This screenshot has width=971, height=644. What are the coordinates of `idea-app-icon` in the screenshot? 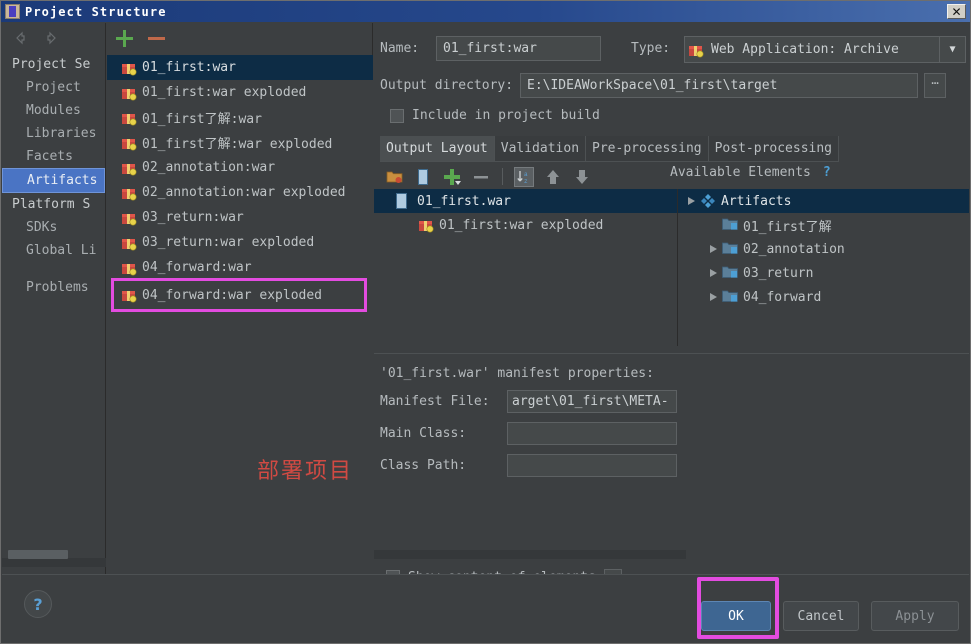 It's located at (12, 11).